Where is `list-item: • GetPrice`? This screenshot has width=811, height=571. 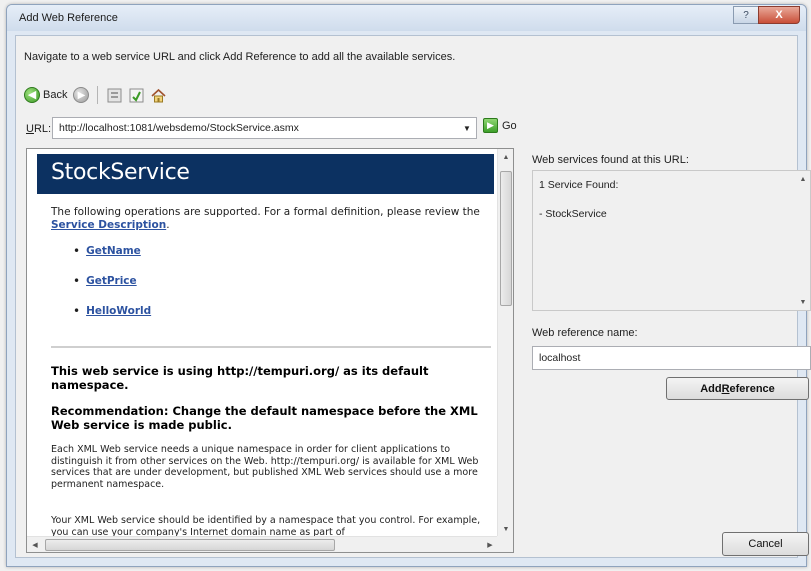 list-item: • GetPrice is located at coordinates (105, 281).